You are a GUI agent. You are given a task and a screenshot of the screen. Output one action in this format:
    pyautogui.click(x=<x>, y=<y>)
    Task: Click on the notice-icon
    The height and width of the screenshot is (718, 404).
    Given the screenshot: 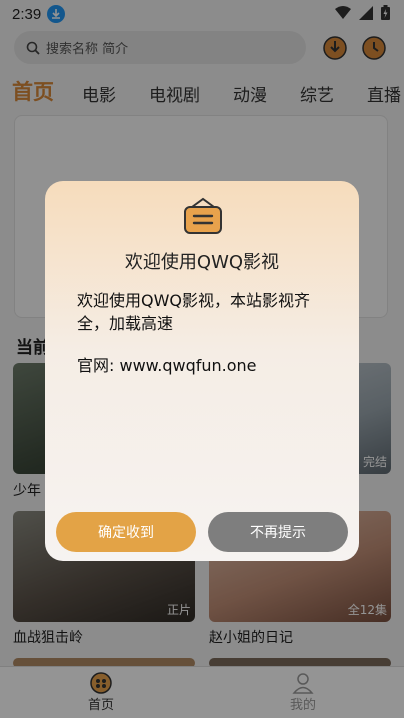 What is the action you would take?
    pyautogui.click(x=203, y=215)
    